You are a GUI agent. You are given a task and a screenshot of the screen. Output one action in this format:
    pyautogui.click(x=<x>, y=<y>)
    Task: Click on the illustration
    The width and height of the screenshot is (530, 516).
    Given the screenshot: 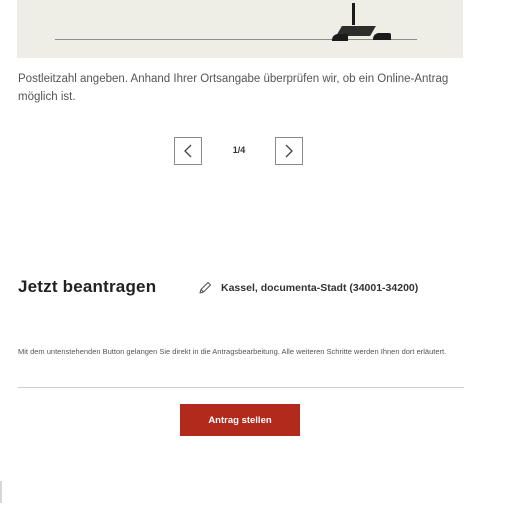 What is the action you would take?
    pyautogui.click(x=240, y=29)
    